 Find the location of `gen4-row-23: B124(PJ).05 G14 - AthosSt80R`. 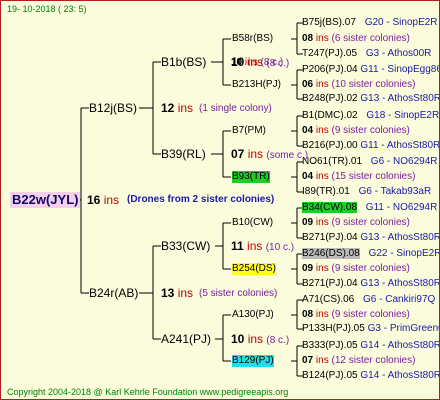

gen4-row-23: B124(PJ).05 G14 - AthosSt80R is located at coordinates (371, 376).